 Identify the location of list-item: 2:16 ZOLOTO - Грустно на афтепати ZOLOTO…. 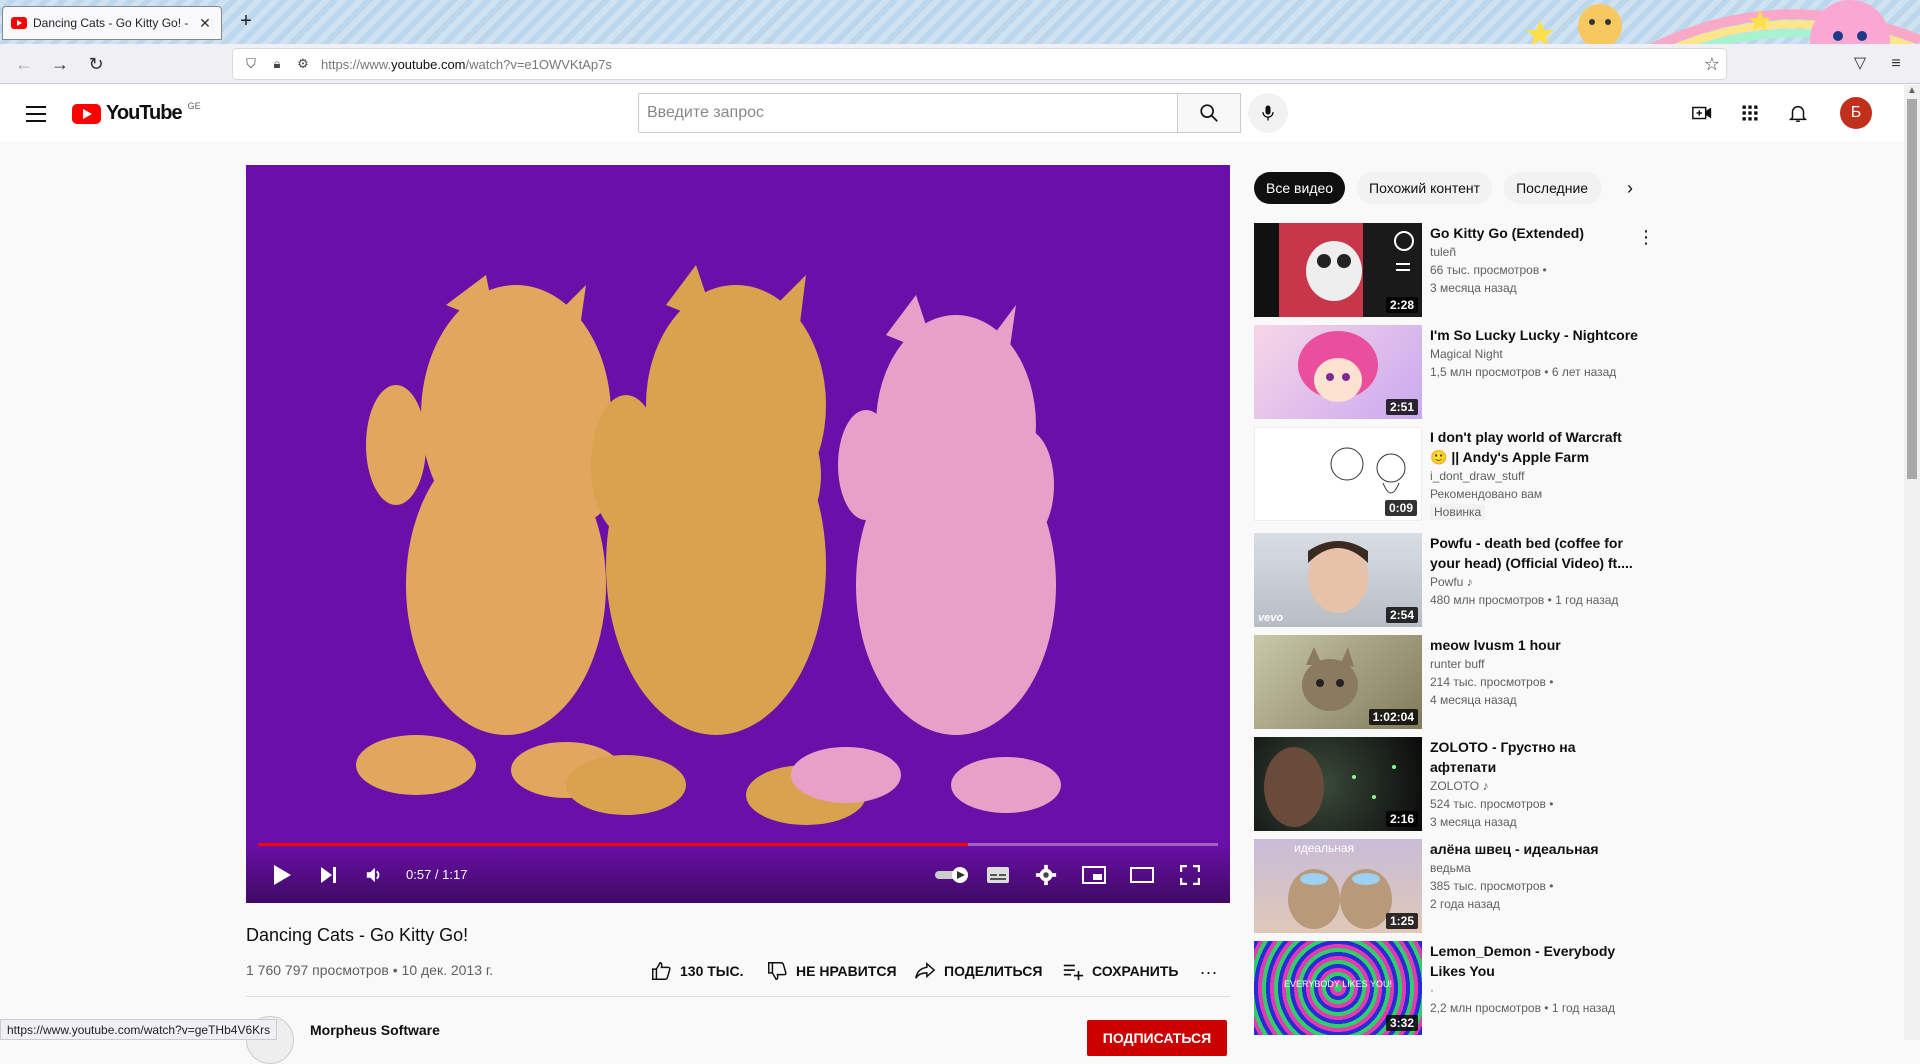
(1454, 784).